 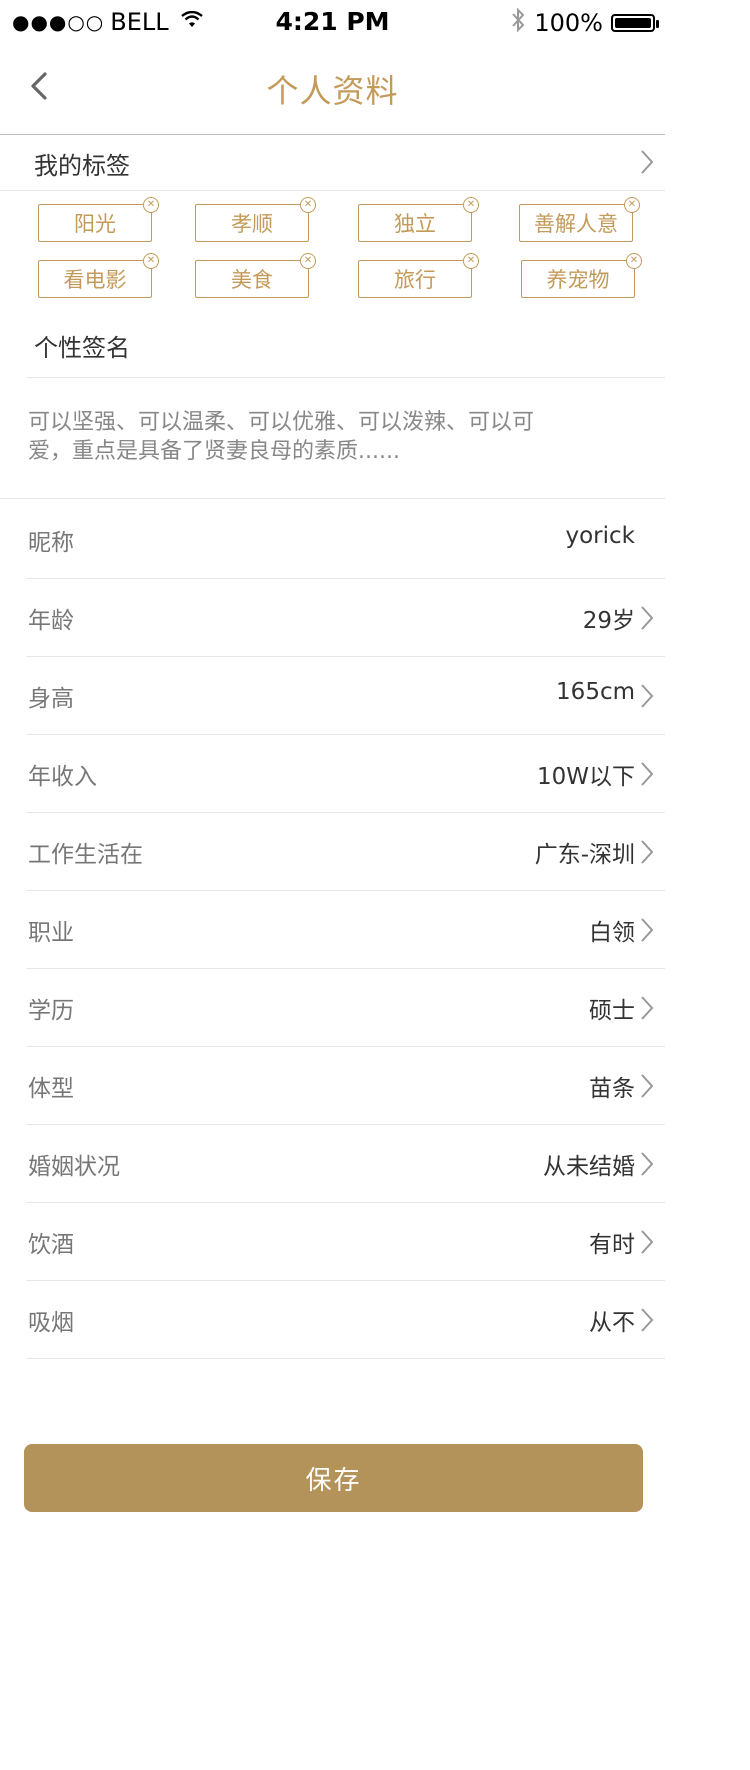 I want to click on info-label: 婚姻状况, so click(x=74, y=1167).